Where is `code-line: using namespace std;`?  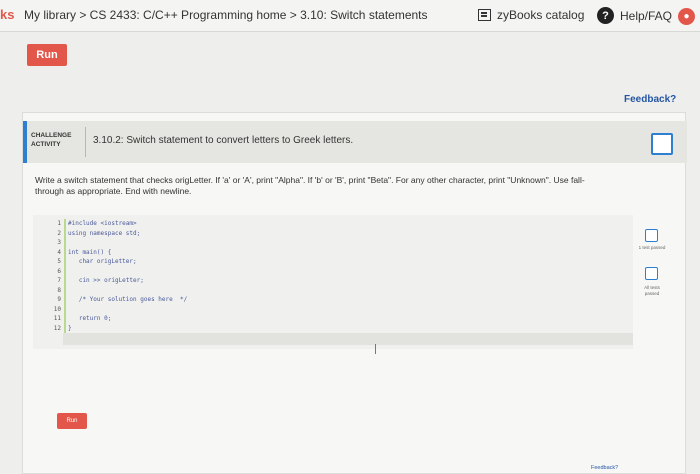 code-line: using namespace std; is located at coordinates (348, 234).